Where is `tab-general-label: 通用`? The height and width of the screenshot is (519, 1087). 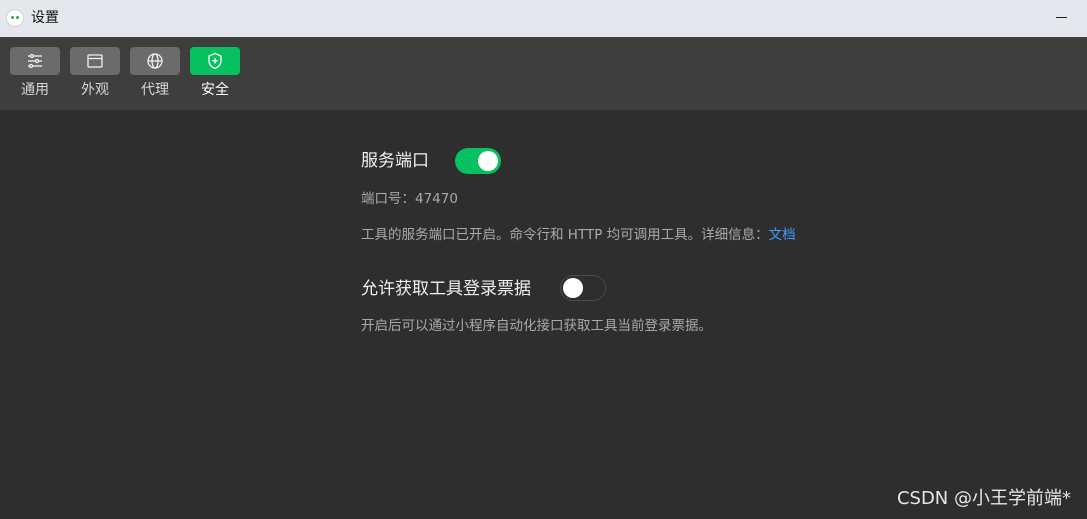
tab-general-label: 通用 is located at coordinates (35, 90).